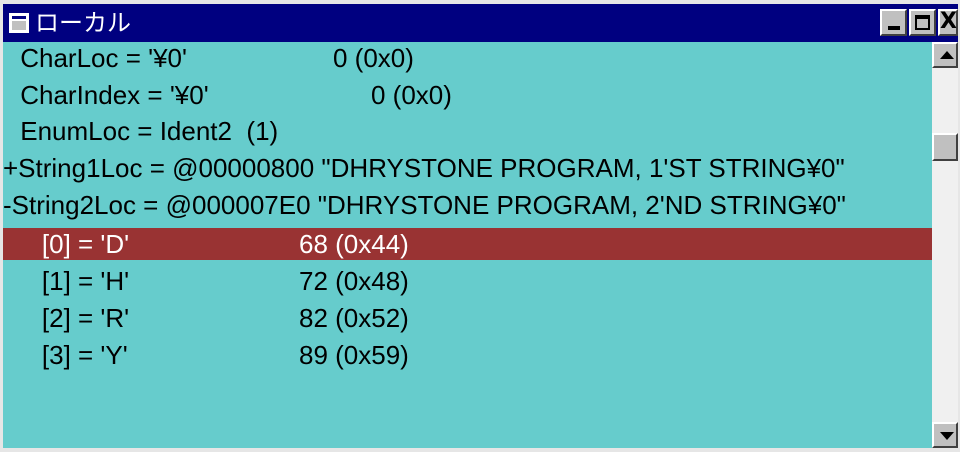  Describe the element at coordinates (354, 281) in the screenshot. I see `variable-value: 72 (0x48)` at that location.